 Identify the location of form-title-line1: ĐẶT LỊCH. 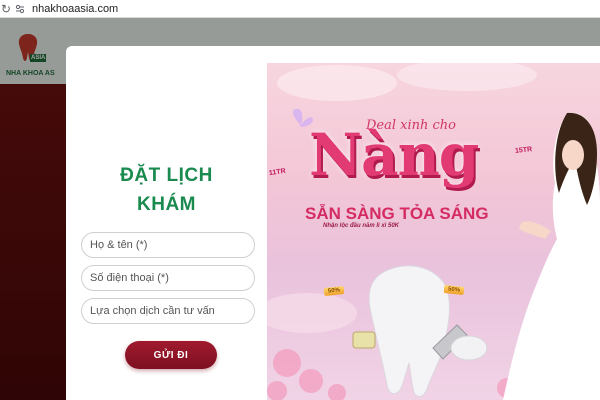
(166, 175).